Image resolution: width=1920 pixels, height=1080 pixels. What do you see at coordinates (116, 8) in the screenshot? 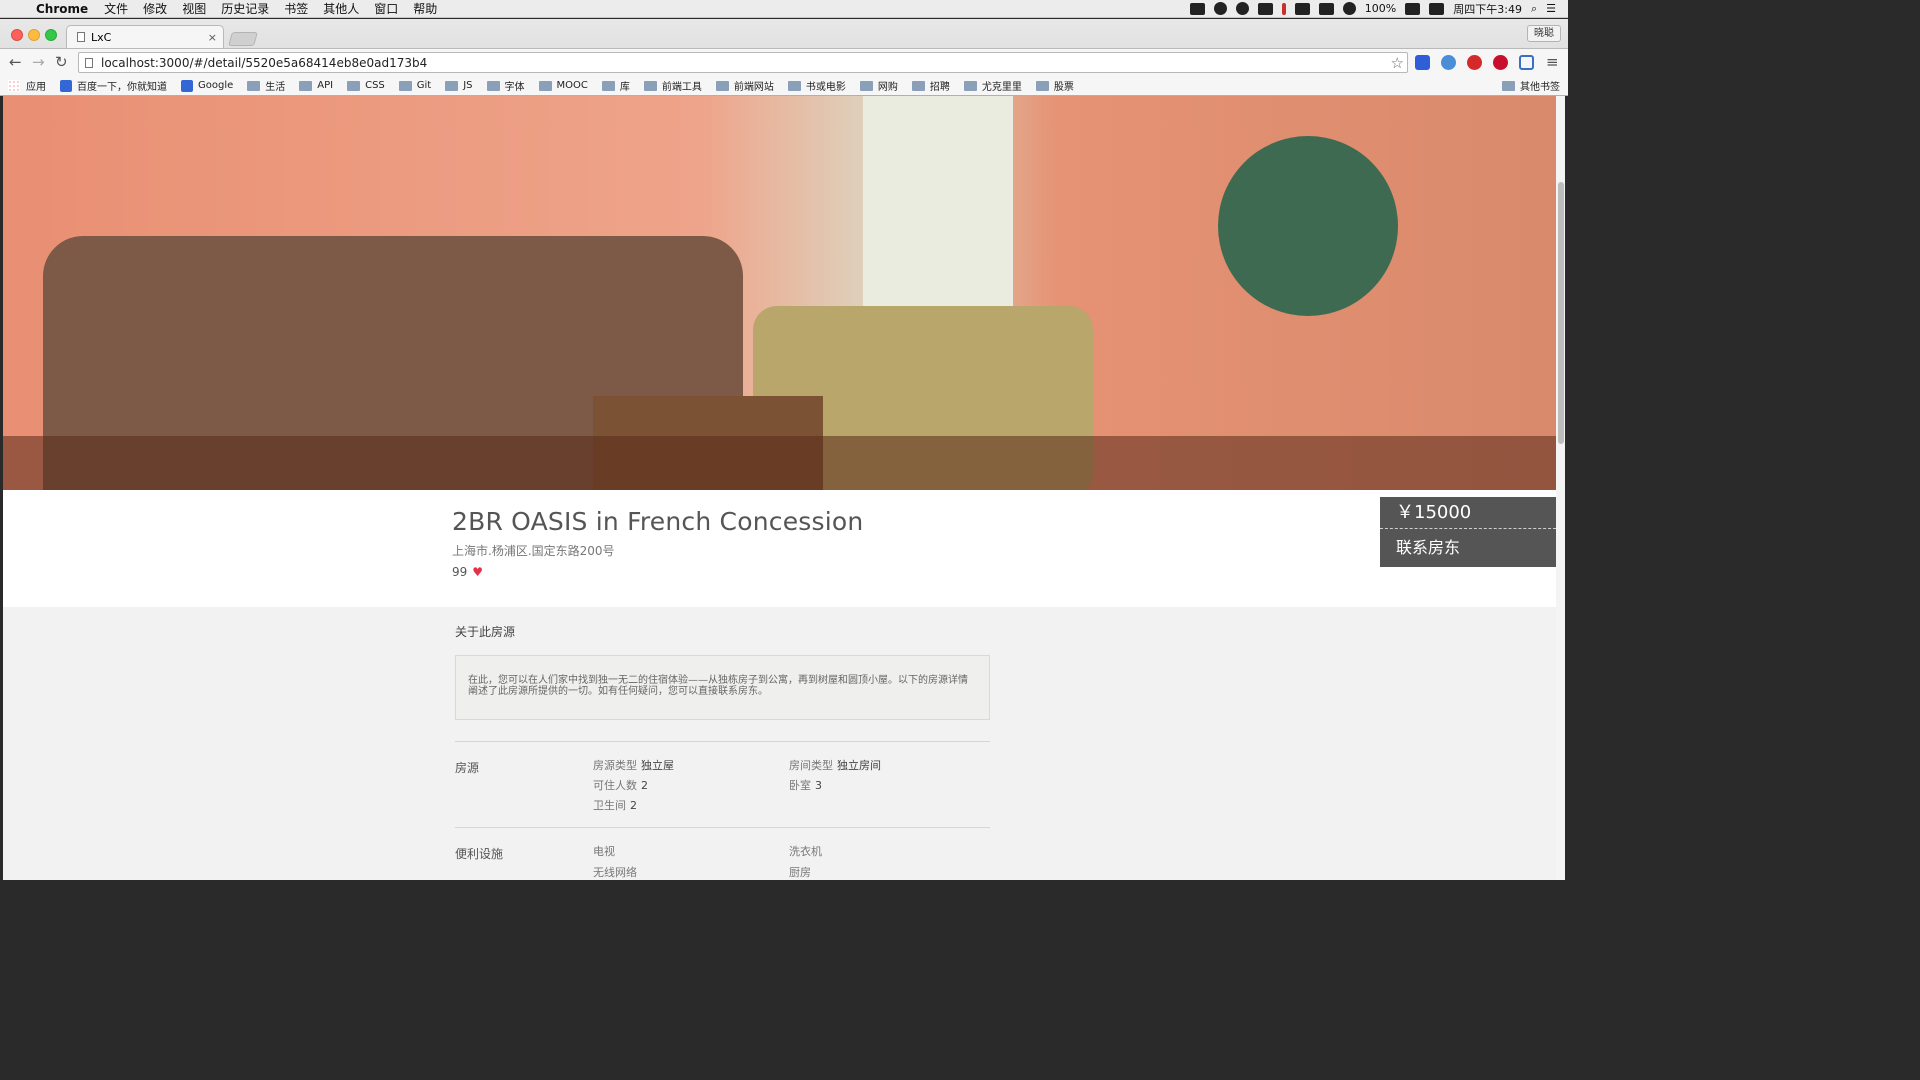
I see `menu-file: 文件` at bounding box center [116, 8].